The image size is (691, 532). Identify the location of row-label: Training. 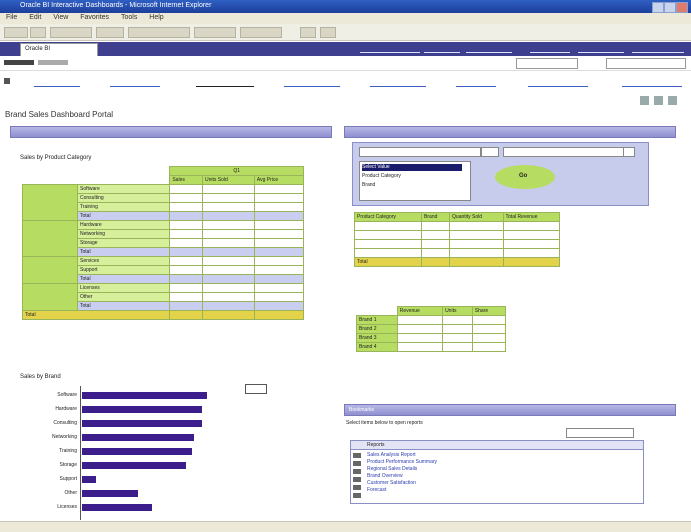
(123, 207).